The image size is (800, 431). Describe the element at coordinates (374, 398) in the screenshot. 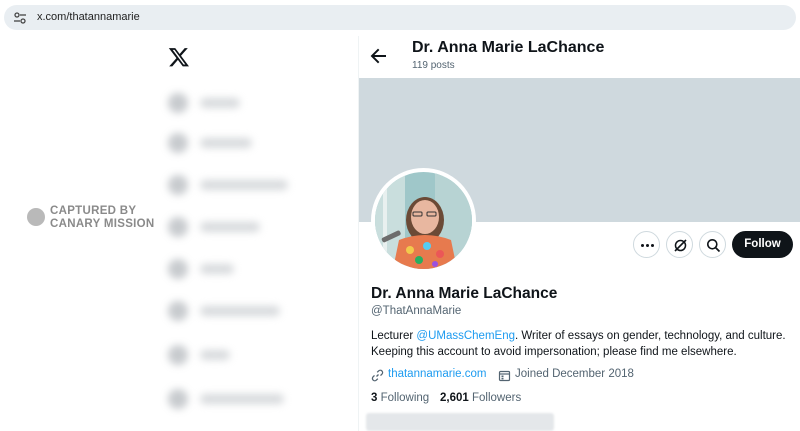

I see `following-count: 3` at that location.